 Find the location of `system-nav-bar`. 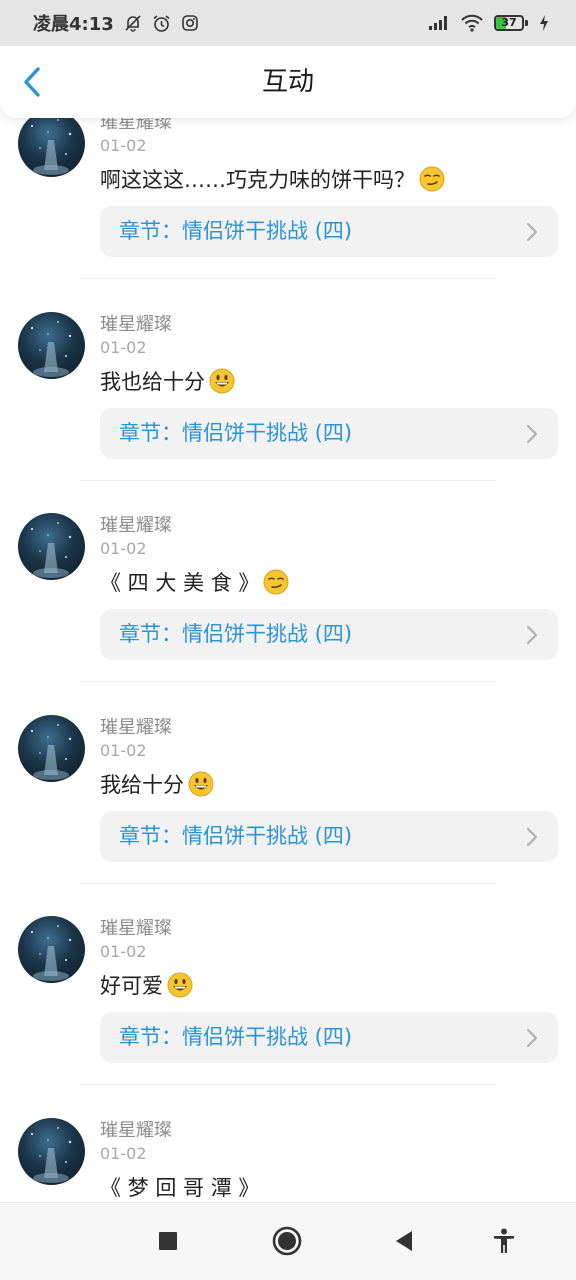

system-nav-bar is located at coordinates (288, 1241).